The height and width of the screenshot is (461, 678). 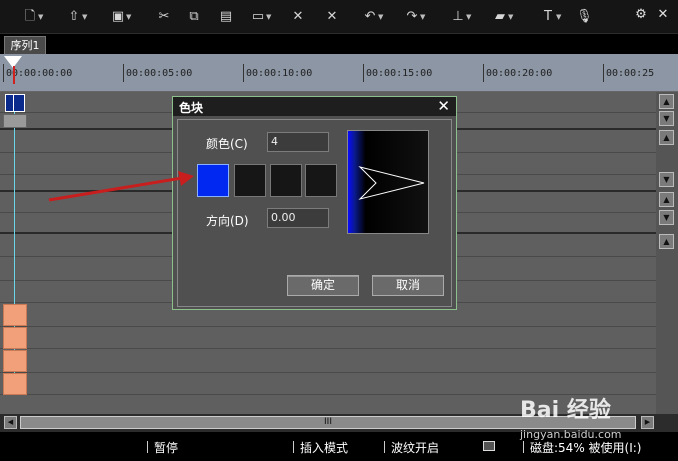 What do you see at coordinates (320, 447) in the screenshot?
I see `status-insert-mode: 插入模式` at bounding box center [320, 447].